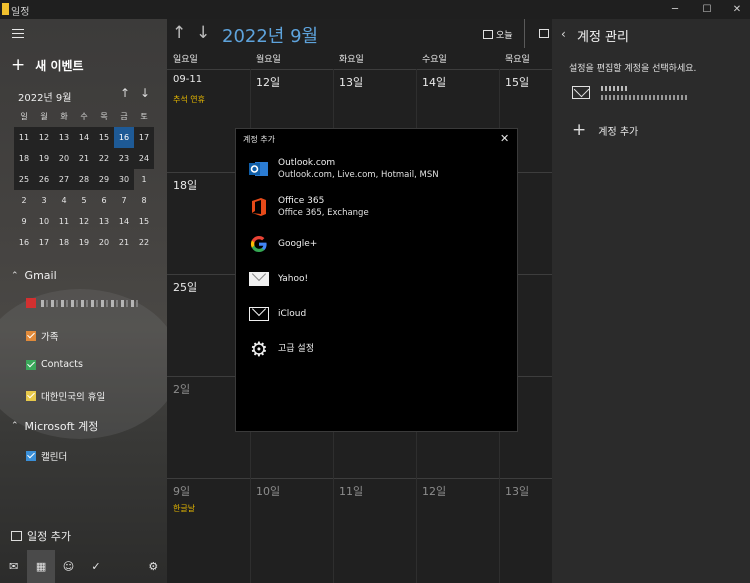 The height and width of the screenshot is (583, 750). What do you see at coordinates (124, 179) in the screenshot?
I see `mini-day: 30` at bounding box center [124, 179].